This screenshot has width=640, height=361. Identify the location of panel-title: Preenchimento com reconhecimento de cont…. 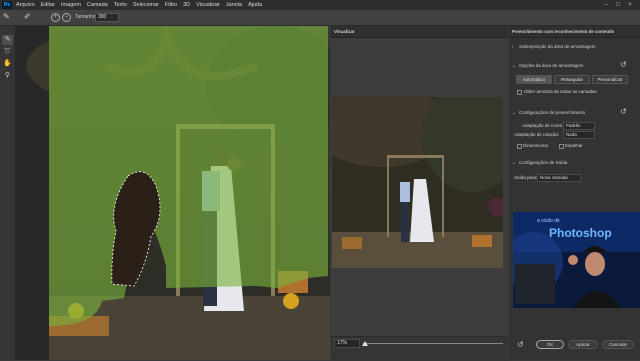
(563, 31).